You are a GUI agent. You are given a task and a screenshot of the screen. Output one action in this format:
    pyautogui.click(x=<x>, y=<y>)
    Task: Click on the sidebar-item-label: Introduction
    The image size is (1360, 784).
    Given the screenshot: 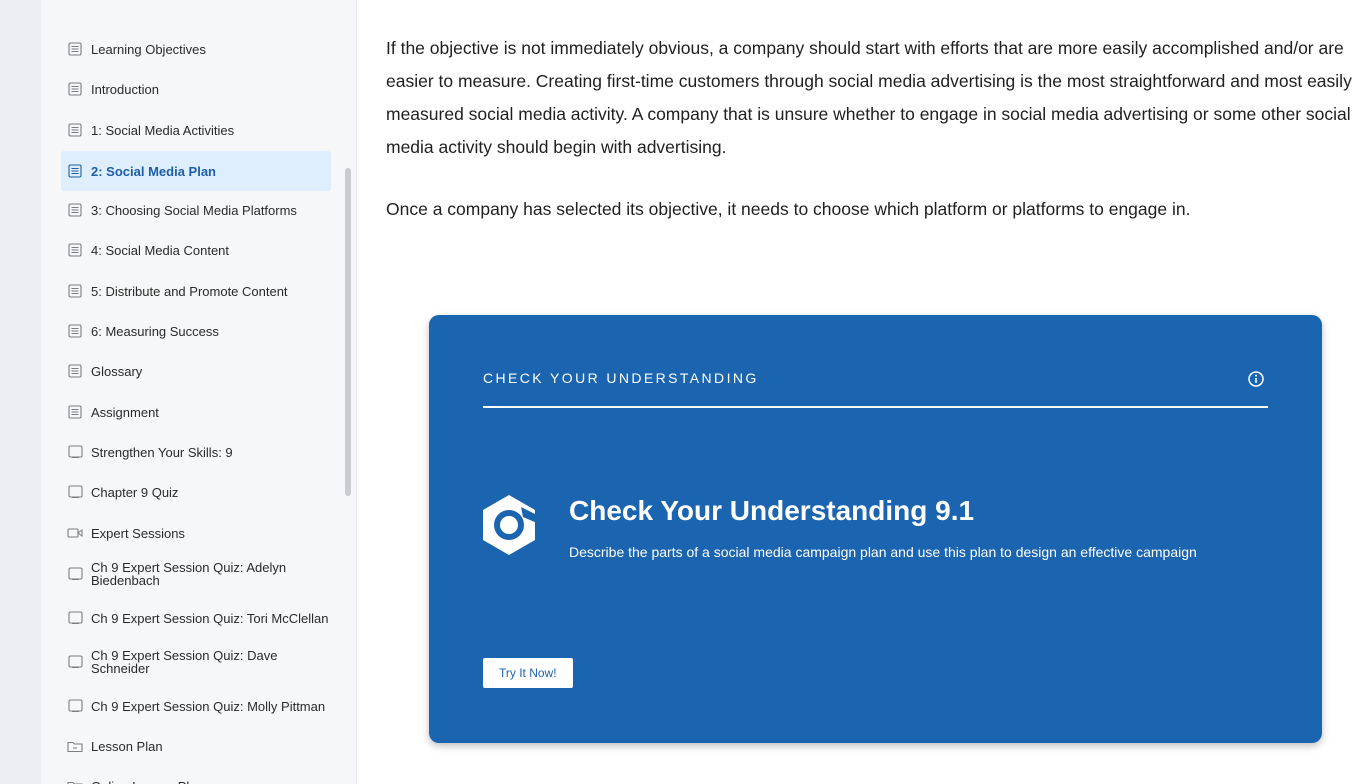 What is the action you would take?
    pyautogui.click(x=125, y=89)
    